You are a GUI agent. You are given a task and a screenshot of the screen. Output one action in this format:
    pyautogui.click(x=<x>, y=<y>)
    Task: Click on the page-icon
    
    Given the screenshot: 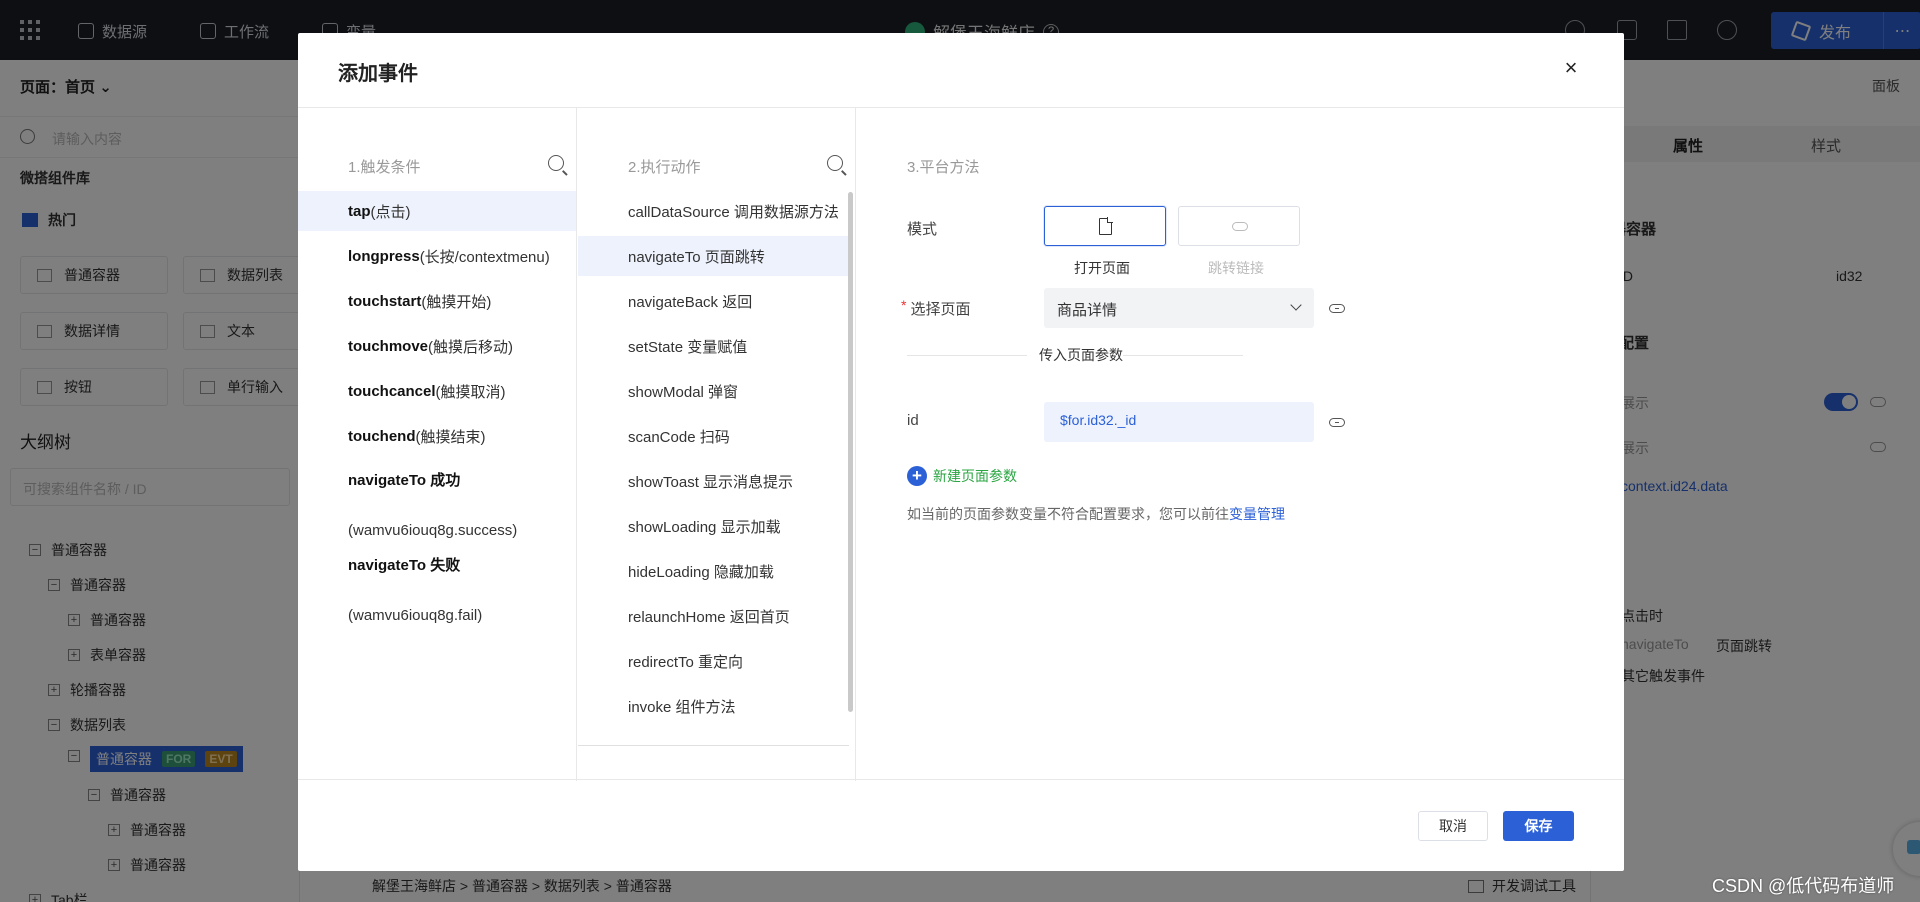 What is the action you would take?
    pyautogui.click(x=1106, y=226)
    